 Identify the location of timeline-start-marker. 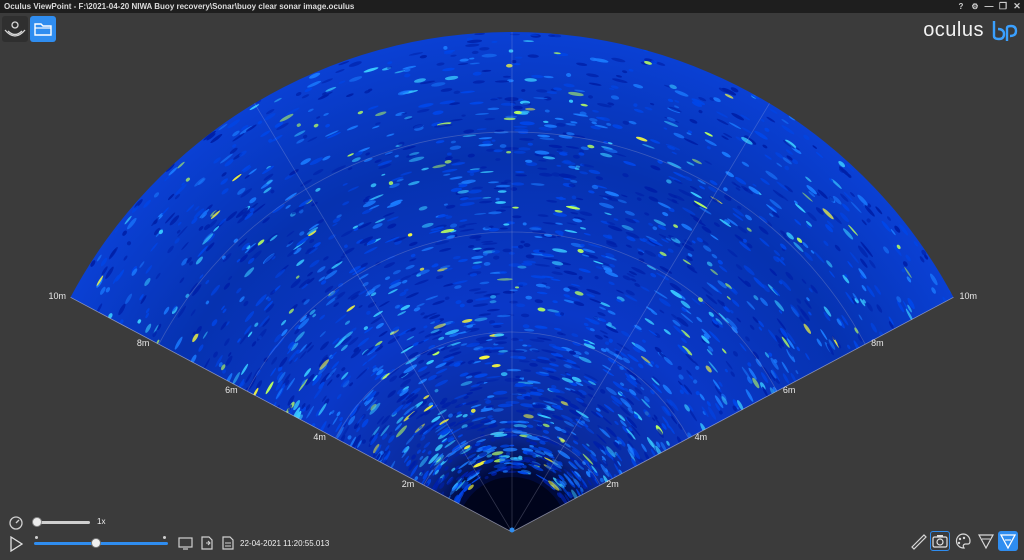
(36, 537).